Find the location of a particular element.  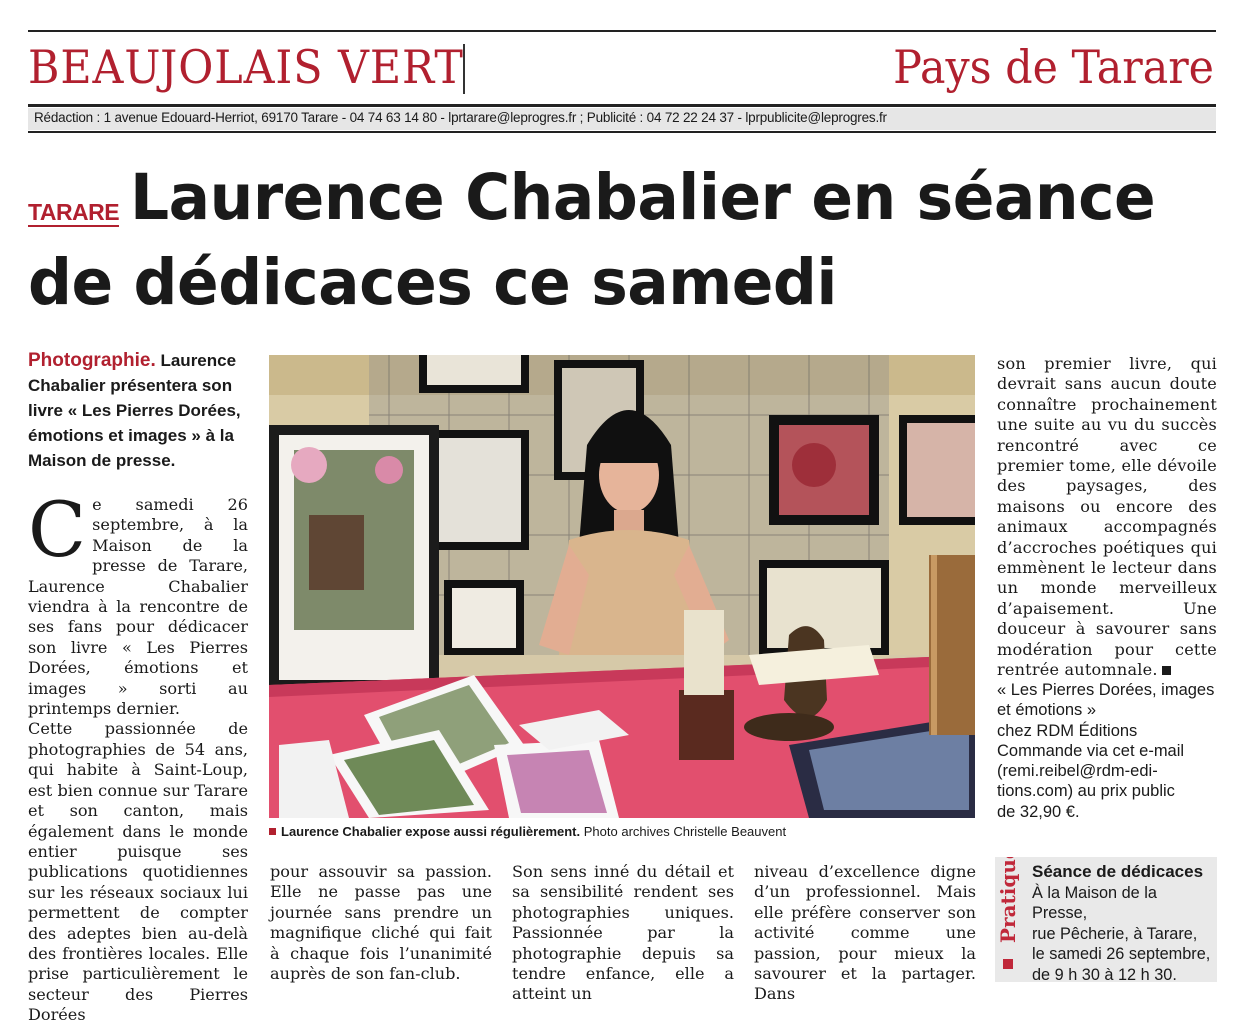

practical-square-icon is located at coordinates (1008, 964).